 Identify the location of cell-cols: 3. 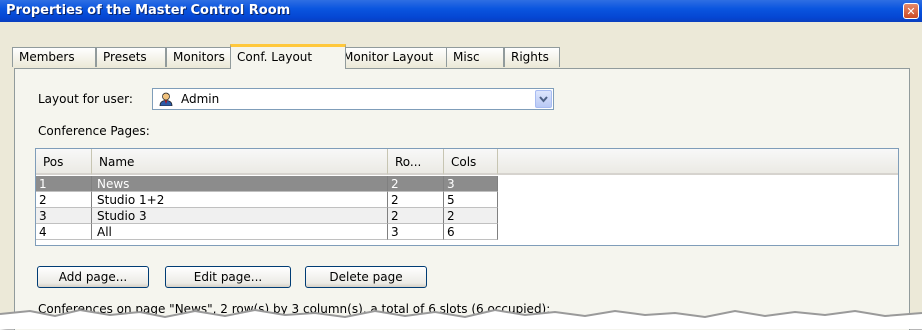
(471, 184).